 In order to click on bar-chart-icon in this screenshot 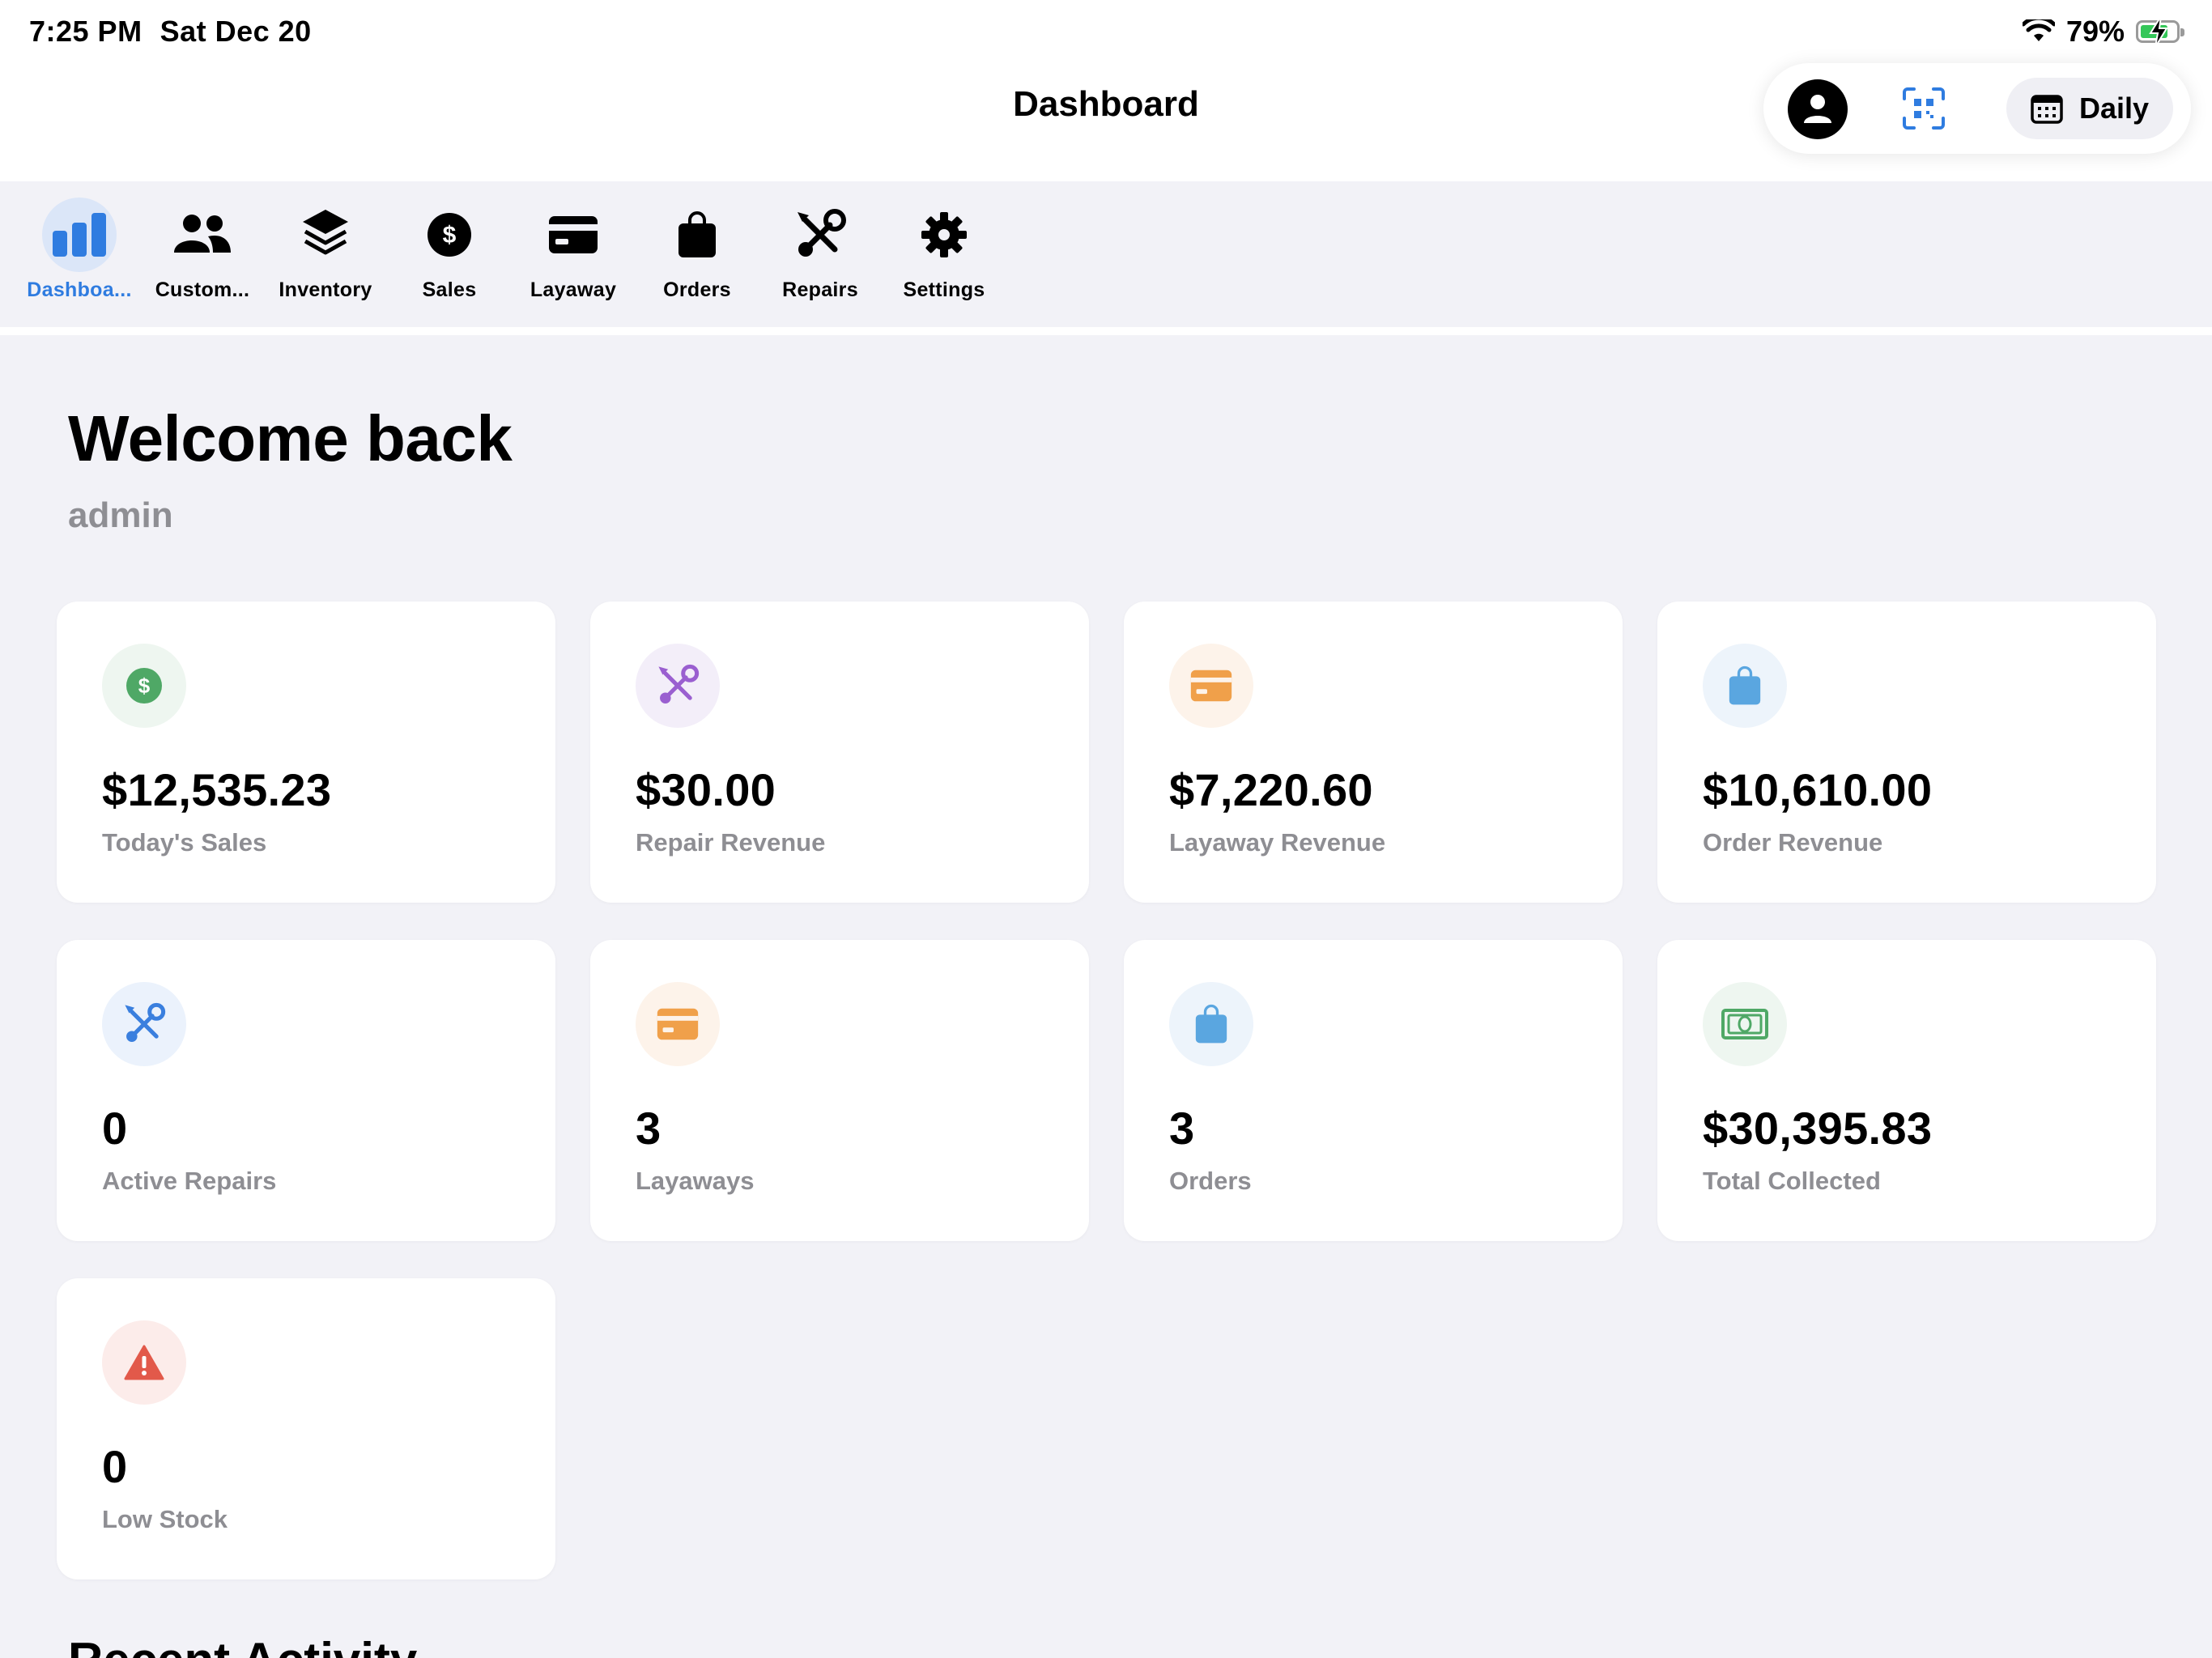, I will do `click(79, 235)`.